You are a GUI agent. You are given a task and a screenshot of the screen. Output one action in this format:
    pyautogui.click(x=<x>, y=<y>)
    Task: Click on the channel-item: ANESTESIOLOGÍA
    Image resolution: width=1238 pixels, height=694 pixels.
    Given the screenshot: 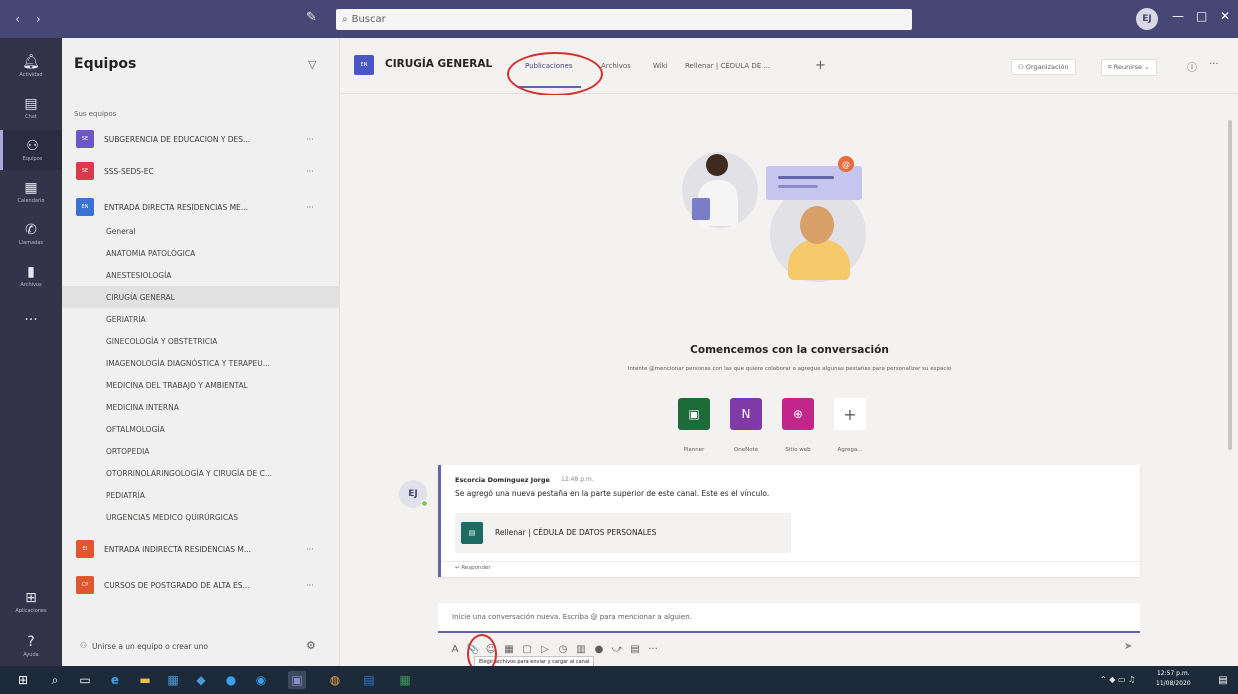 What is the action you would take?
    pyautogui.click(x=201, y=275)
    